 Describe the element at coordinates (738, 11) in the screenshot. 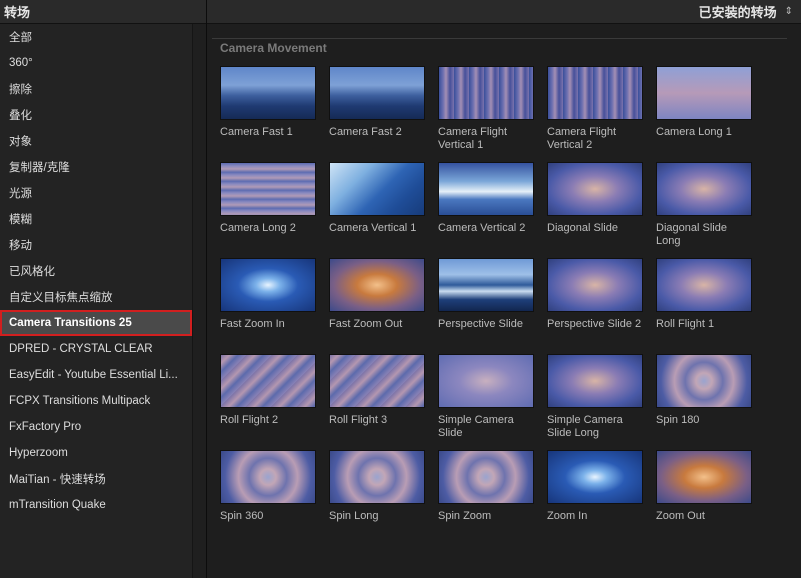

I see `installed-transitions-filter: 已安装的转场` at that location.